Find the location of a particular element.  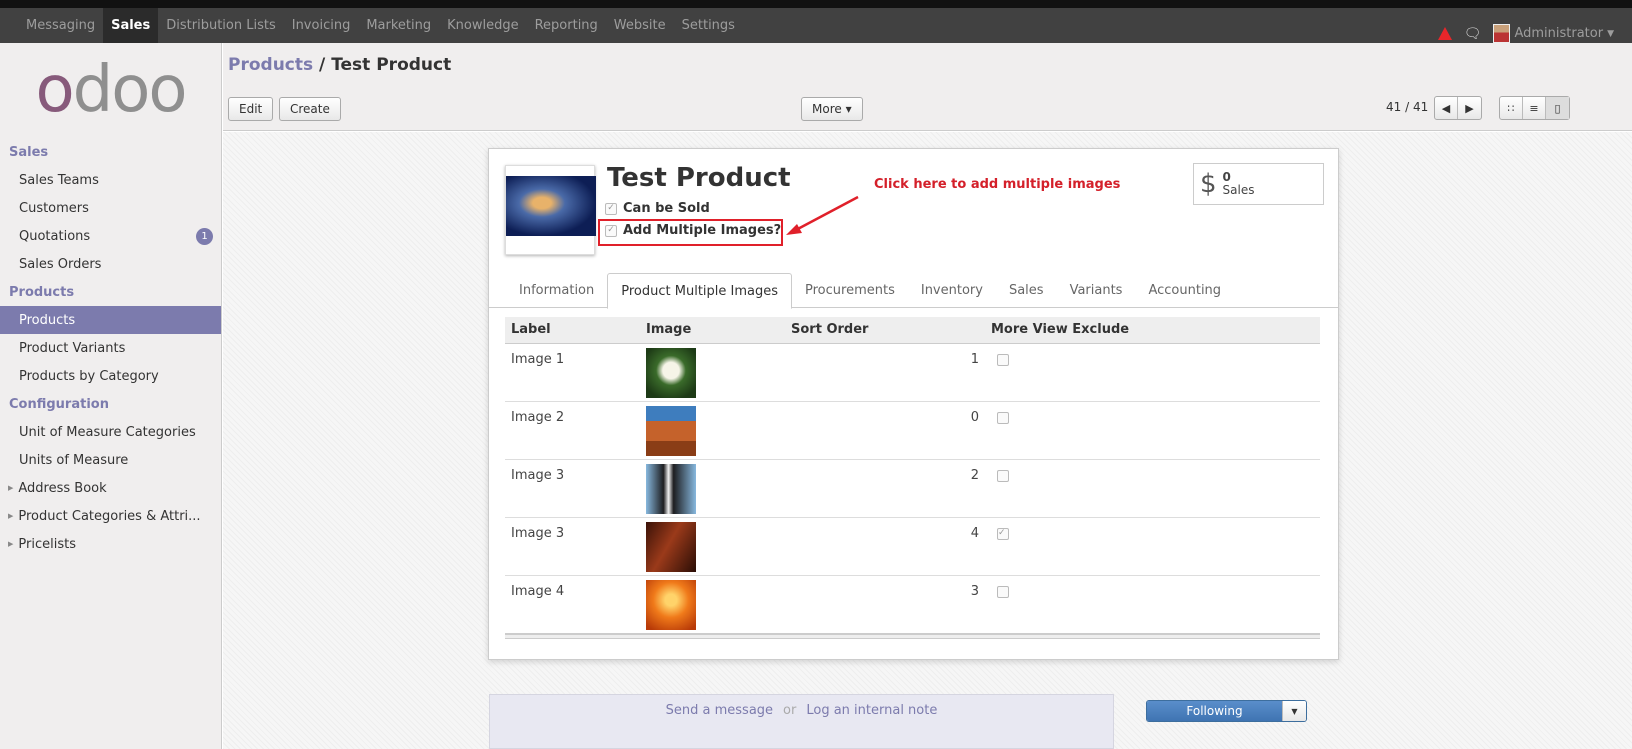

sidebar-item-sales-orders: Sales Orders is located at coordinates (110, 264).